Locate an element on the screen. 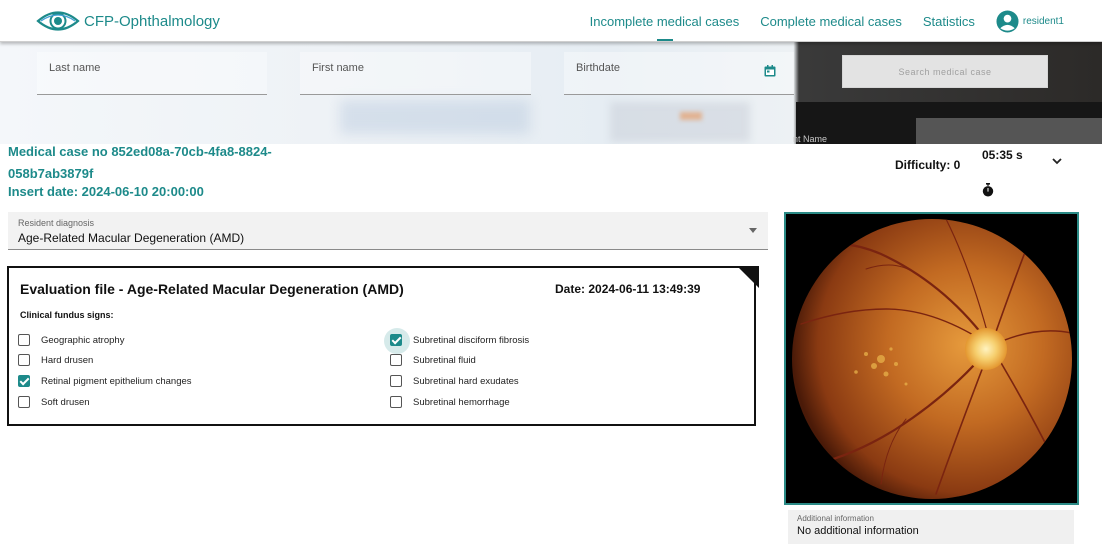 This screenshot has width=1102, height=544. user-menu: resident1 is located at coordinates (1030, 21).